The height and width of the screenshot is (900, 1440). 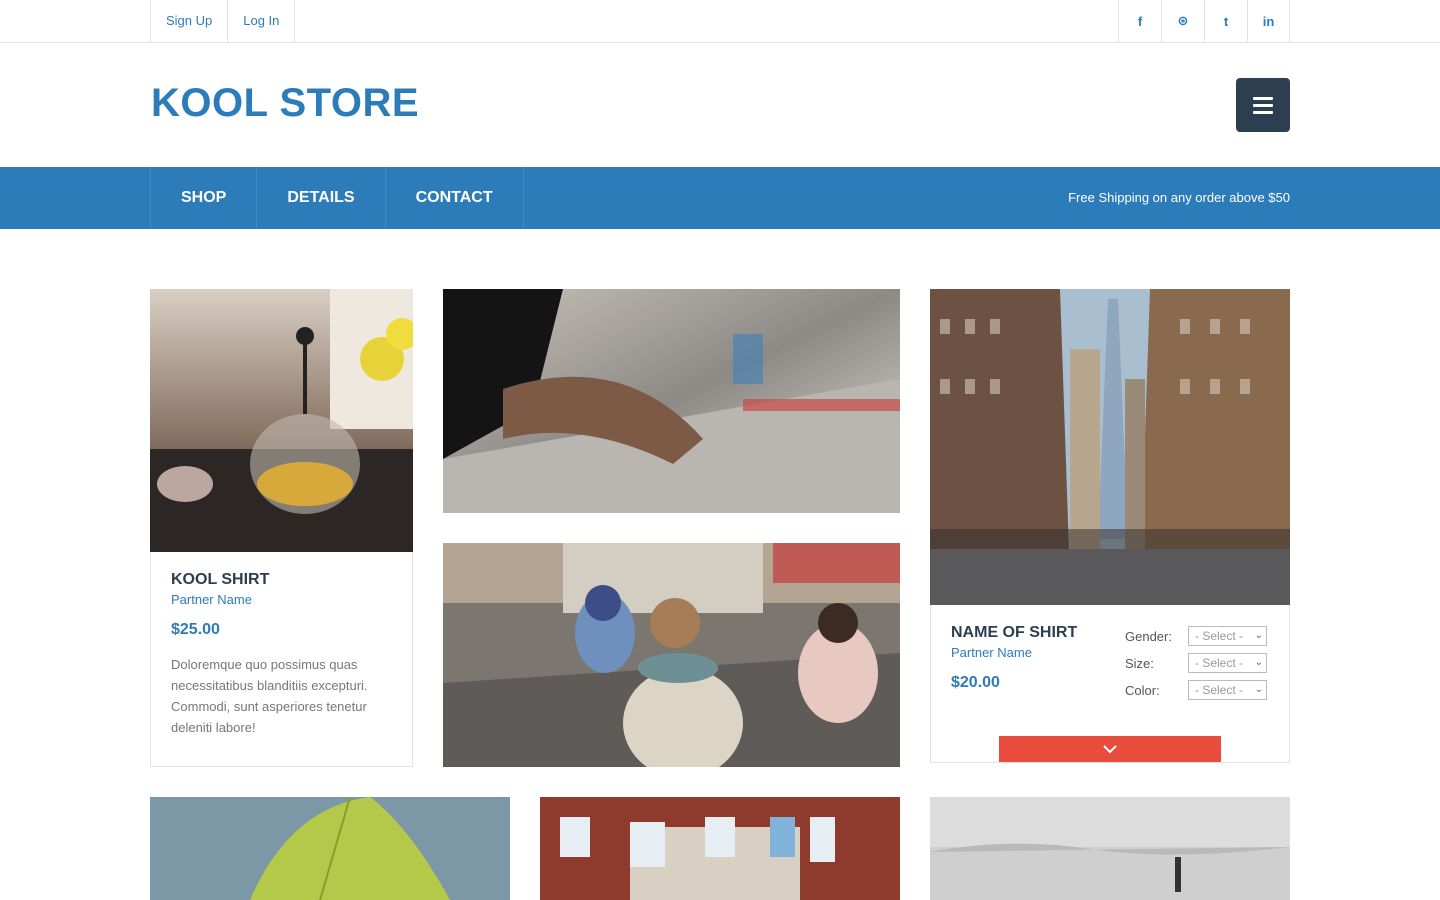 I want to click on product-image-city, so click(x=1110, y=447).